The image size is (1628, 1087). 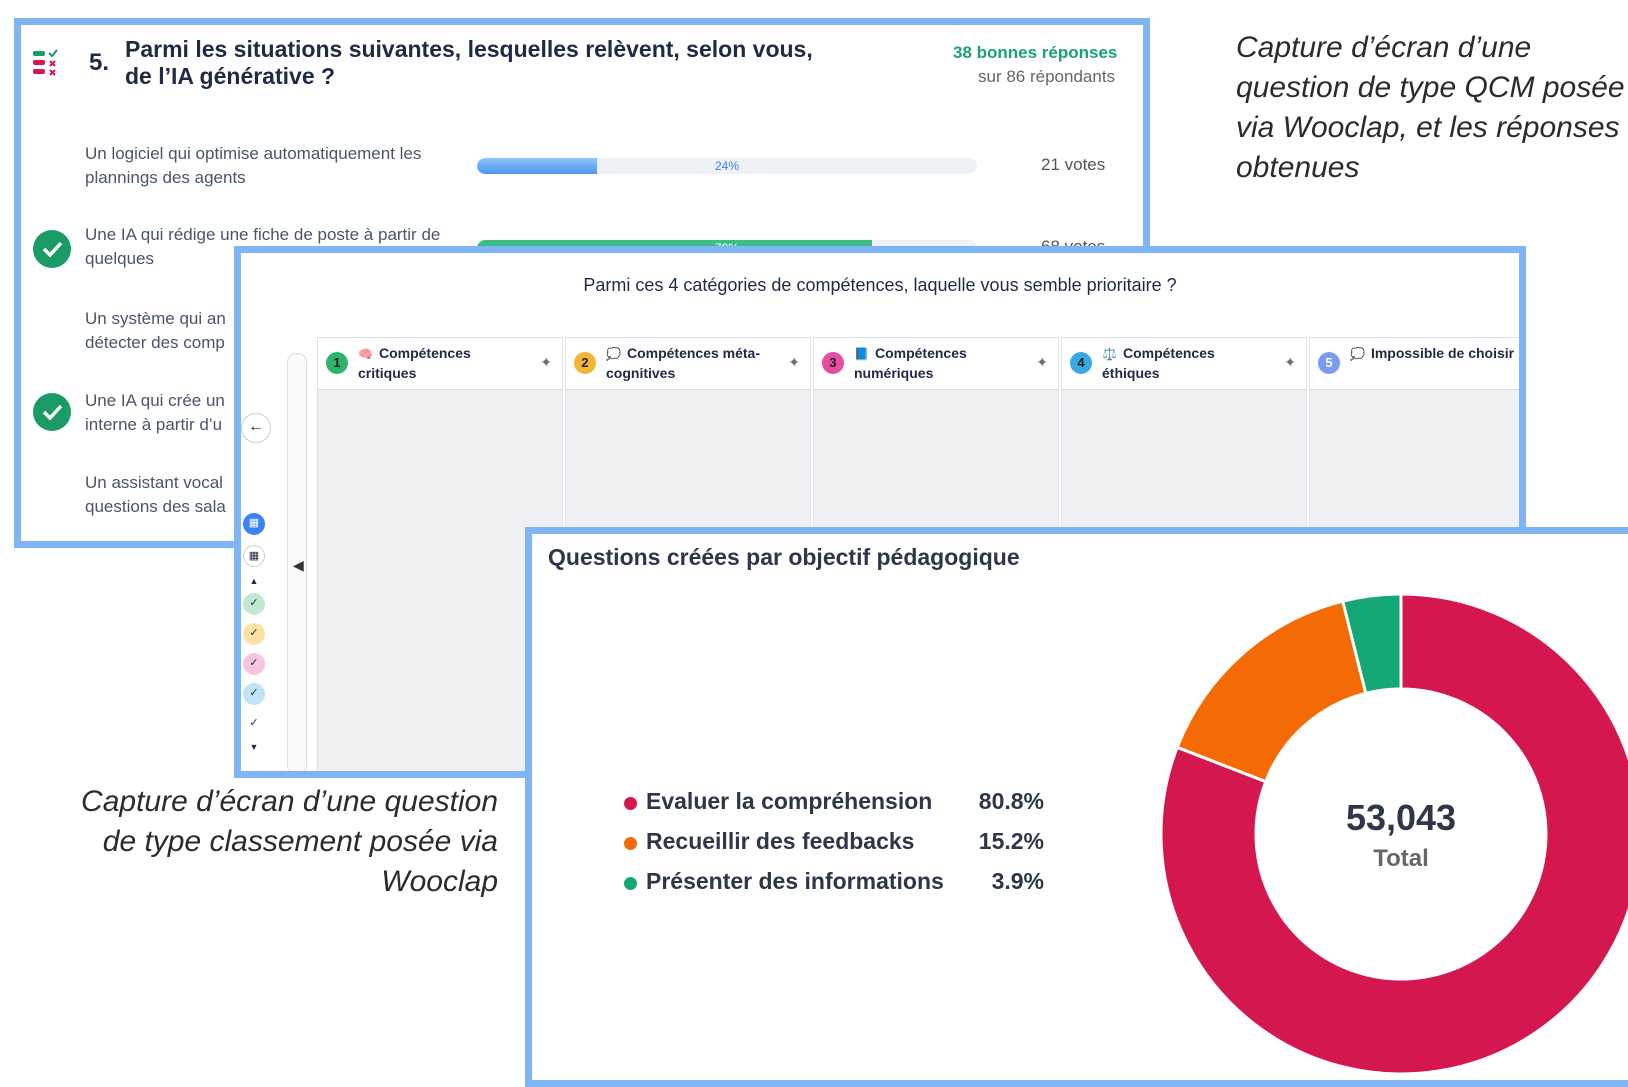 I want to click on column-header: 5 💭 Impossible de choisir, so click(x=1414, y=364).